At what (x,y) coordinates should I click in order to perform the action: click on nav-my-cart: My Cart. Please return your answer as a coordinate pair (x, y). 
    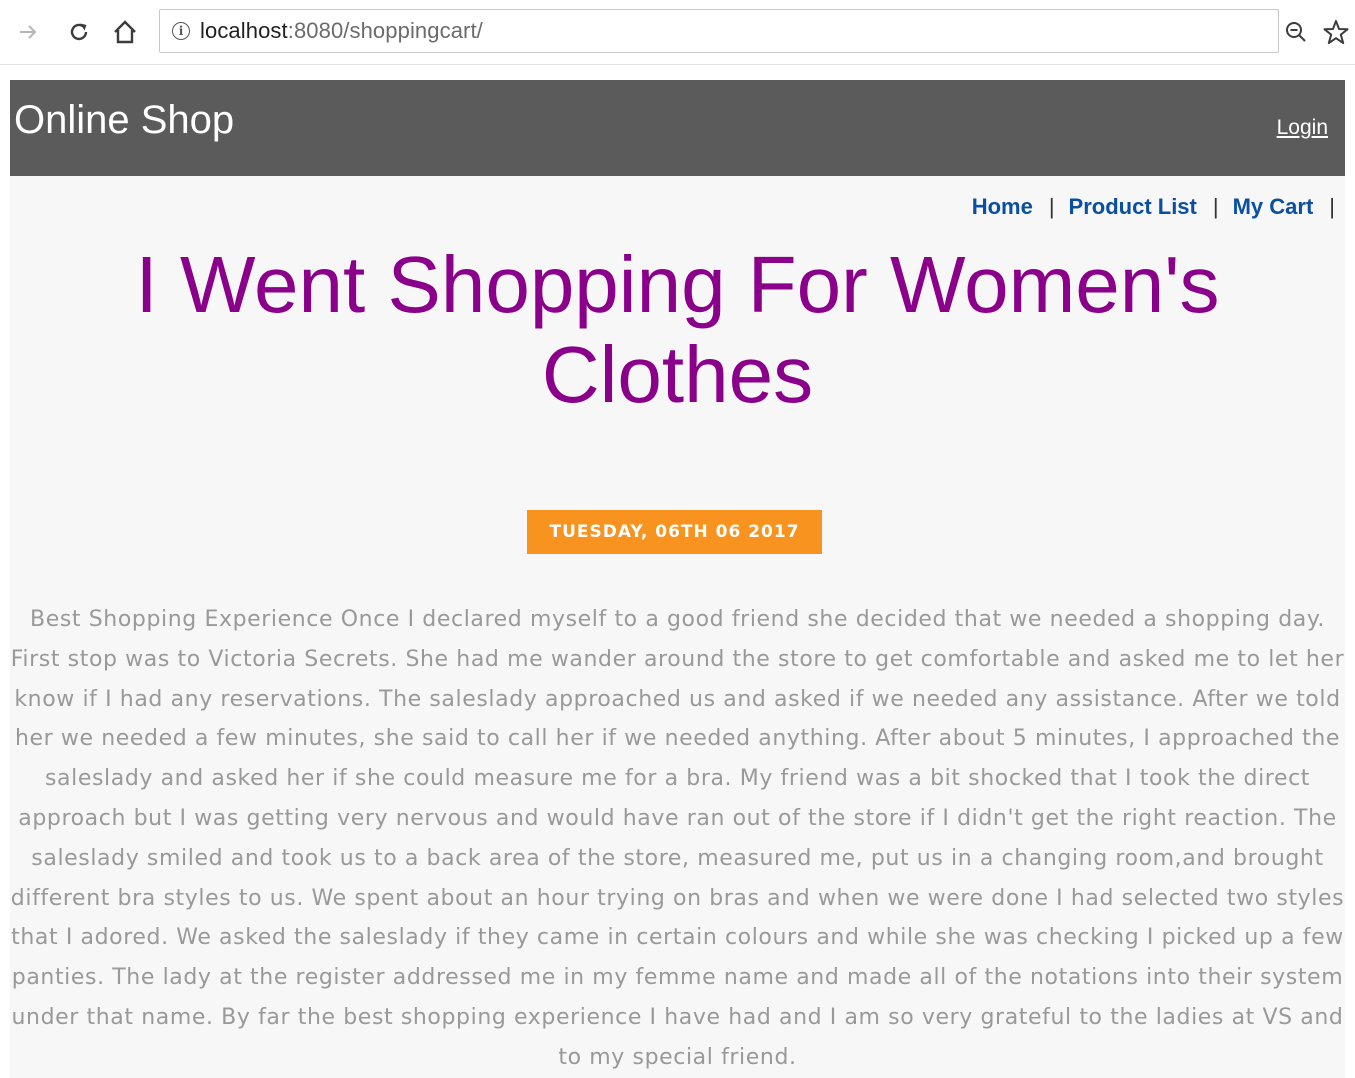
    Looking at the image, I should click on (1273, 207).